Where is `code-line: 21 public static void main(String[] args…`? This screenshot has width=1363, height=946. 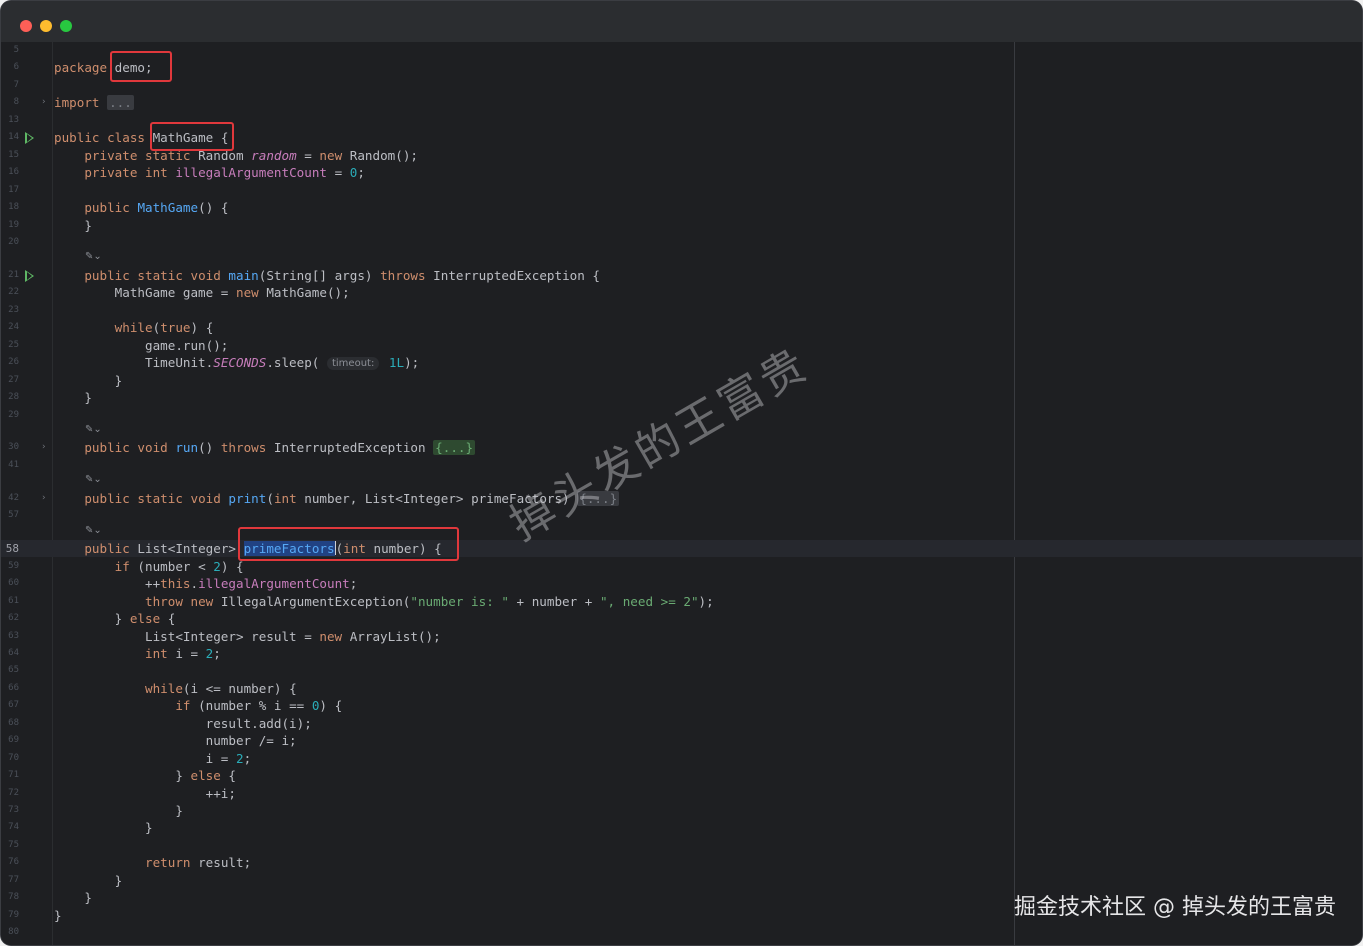 code-line: 21 public static void main(String[] args… is located at coordinates (681, 275).